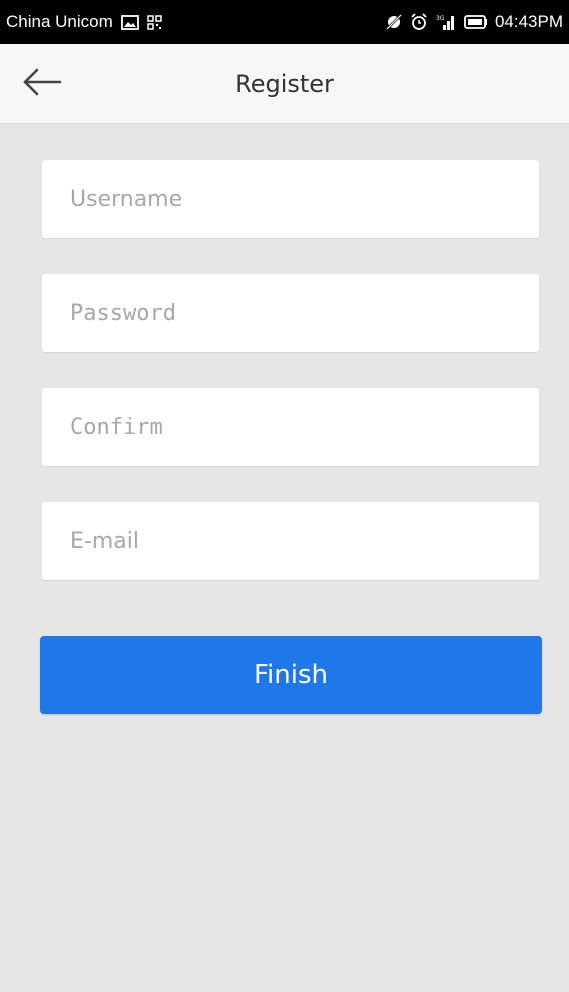 This screenshot has height=992, width=569. I want to click on no-sync-icon, so click(394, 22).